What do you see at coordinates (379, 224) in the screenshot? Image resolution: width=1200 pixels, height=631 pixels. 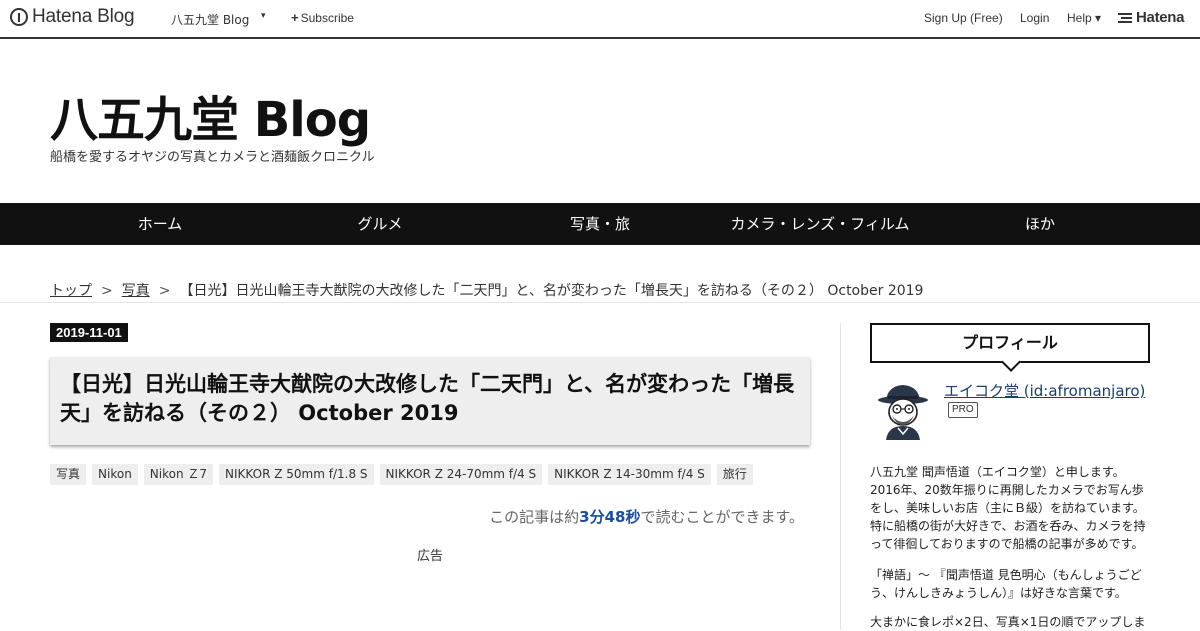 I see `nav-item-gourmet: グルメ` at bounding box center [379, 224].